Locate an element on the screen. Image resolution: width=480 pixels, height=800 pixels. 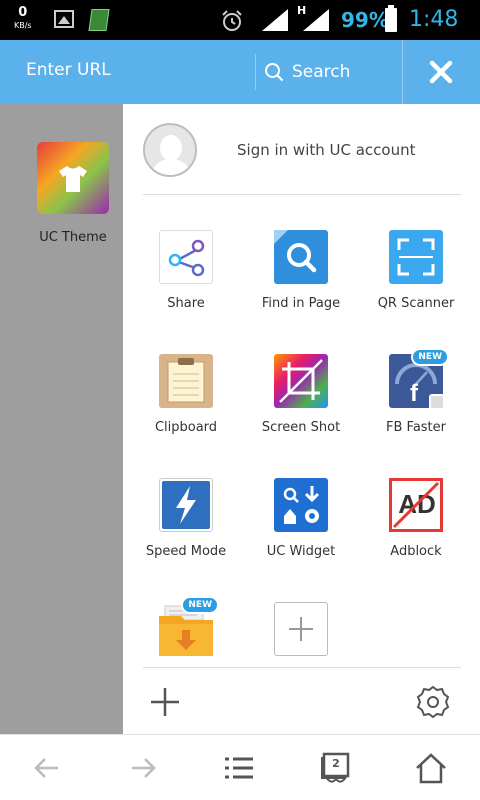
book-notification-icon is located at coordinates (99, 20).